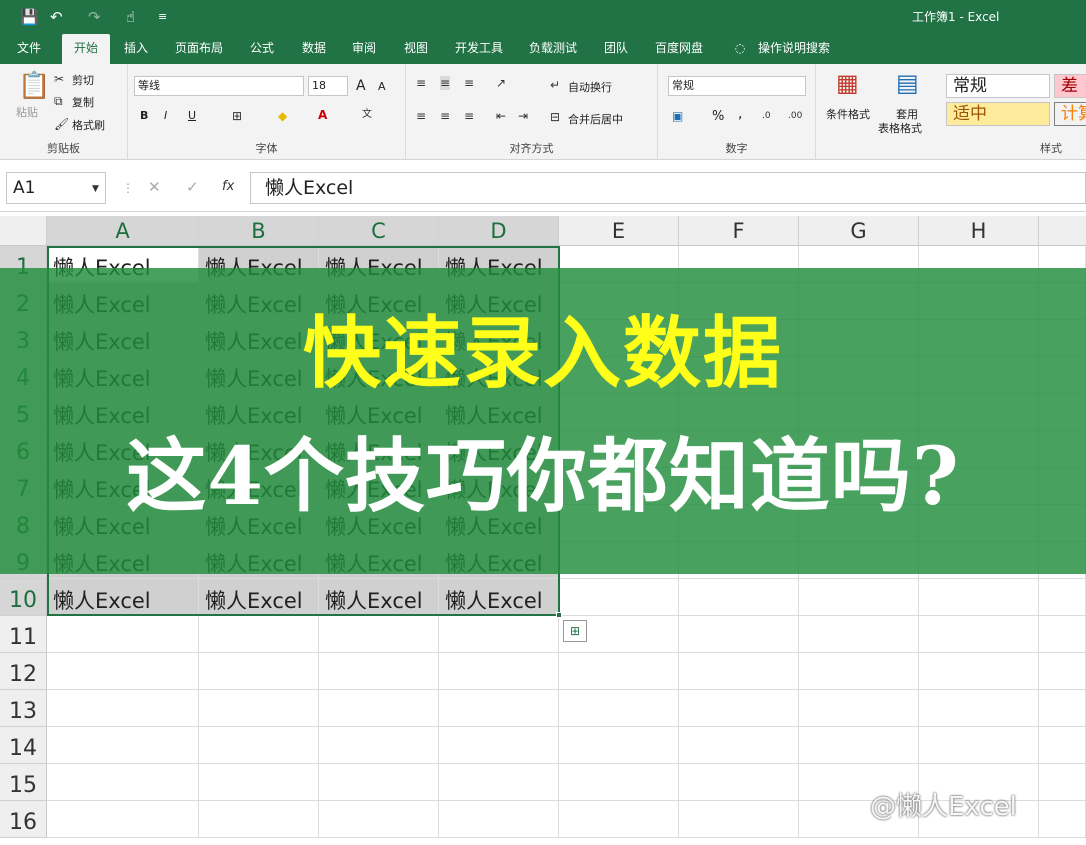  Describe the element at coordinates (192, 187) in the screenshot. I see `enter-icon: ✓` at that location.